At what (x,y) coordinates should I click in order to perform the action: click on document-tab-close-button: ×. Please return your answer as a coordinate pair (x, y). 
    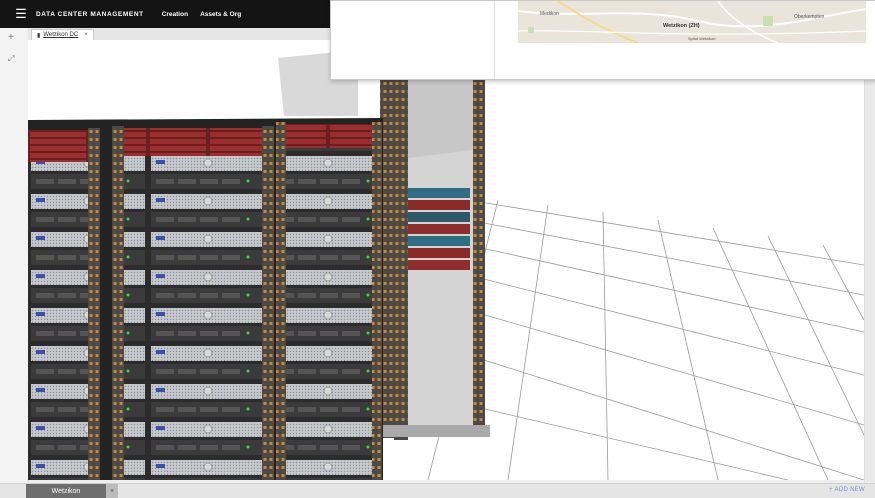
    Looking at the image, I should click on (86, 35).